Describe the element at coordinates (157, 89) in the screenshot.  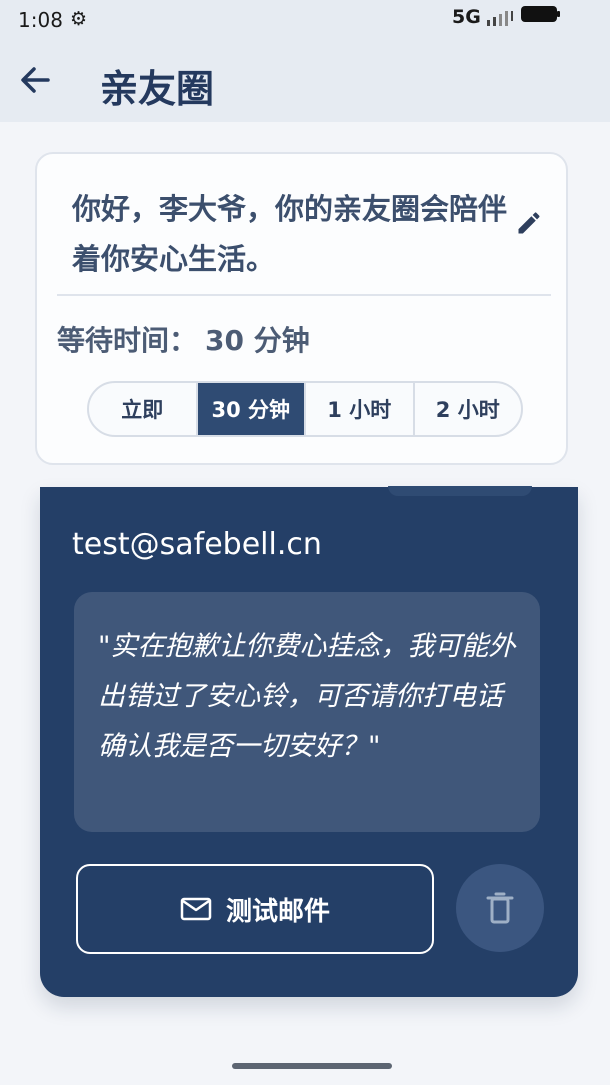
I see `page-title: 亲友圈` at that location.